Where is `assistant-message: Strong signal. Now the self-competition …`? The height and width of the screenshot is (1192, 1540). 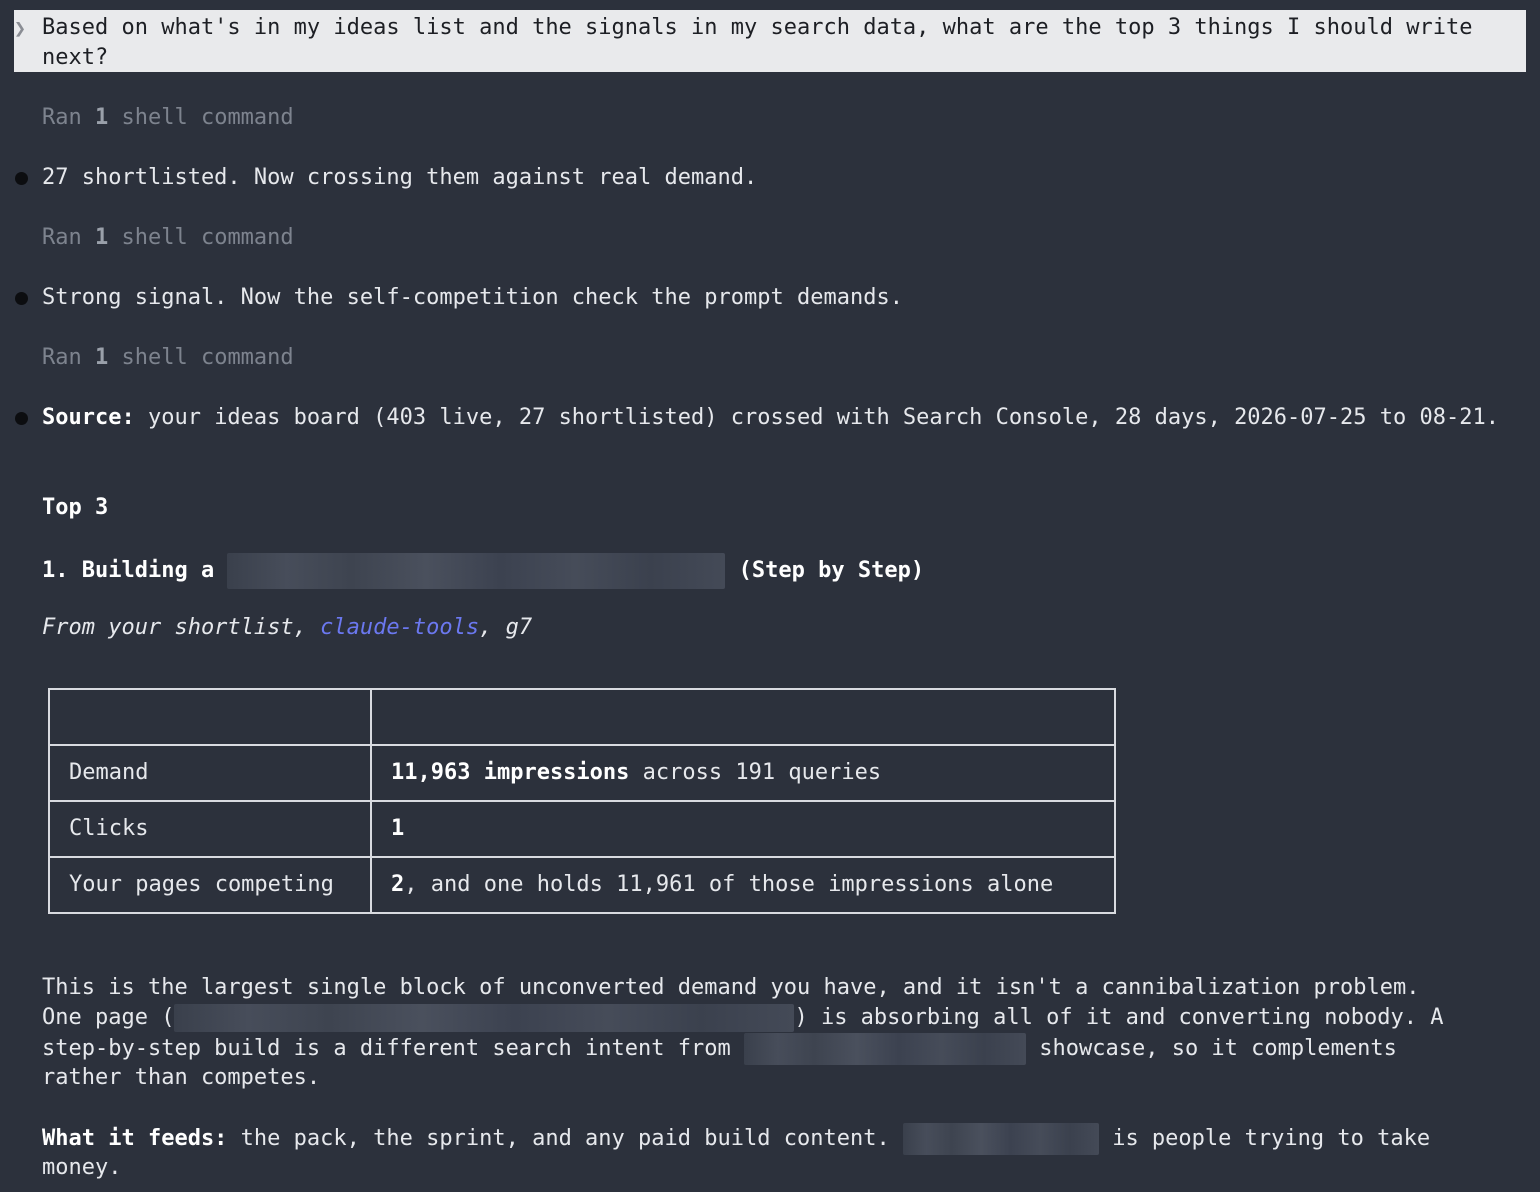
assistant-message: Strong signal. Now the self-competition … is located at coordinates (472, 297).